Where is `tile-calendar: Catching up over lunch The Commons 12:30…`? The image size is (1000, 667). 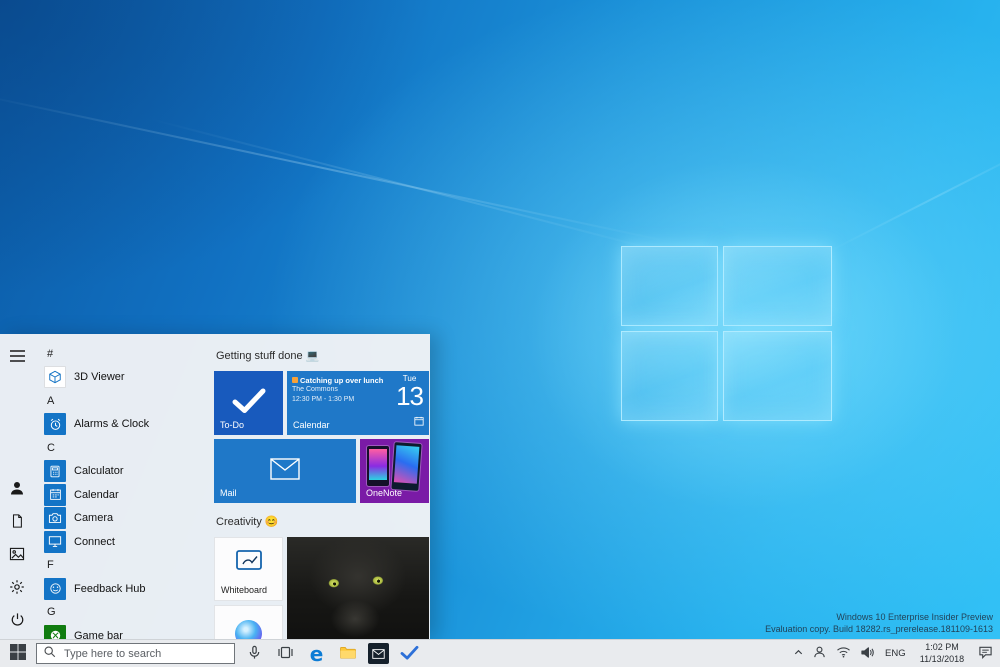
tile-calendar: Catching up over lunch The Commons 12:30… is located at coordinates (358, 403).